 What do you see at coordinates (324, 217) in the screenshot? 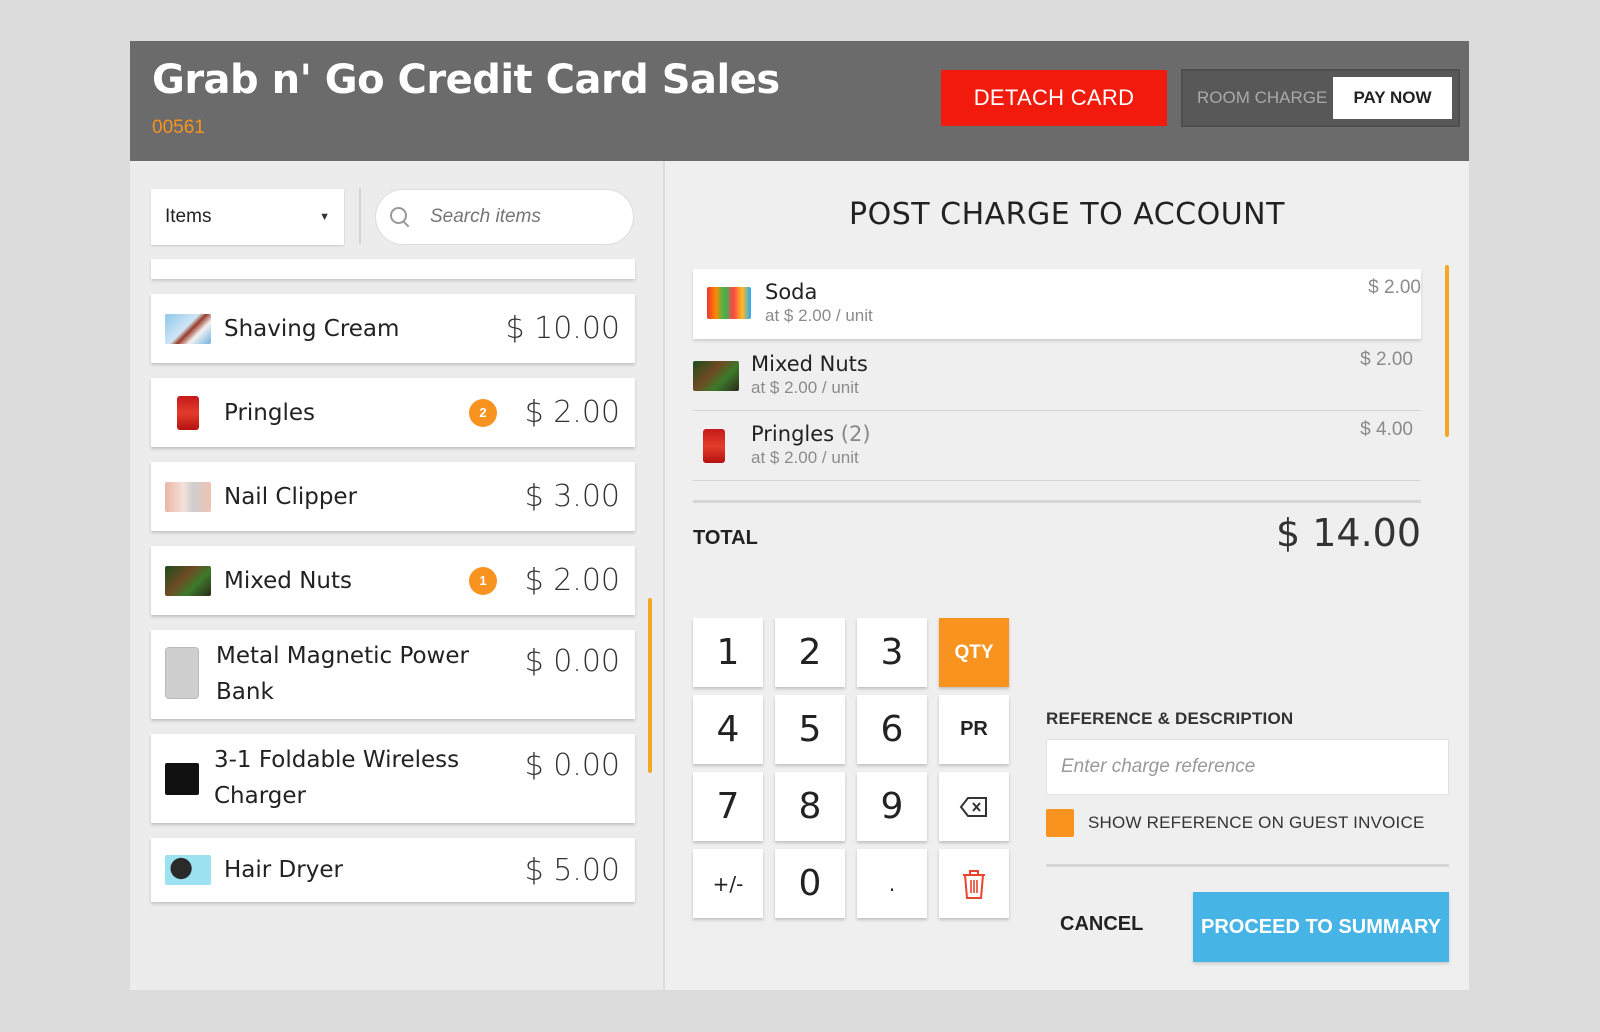
I see `chevron-down-icon: ▼` at bounding box center [324, 217].